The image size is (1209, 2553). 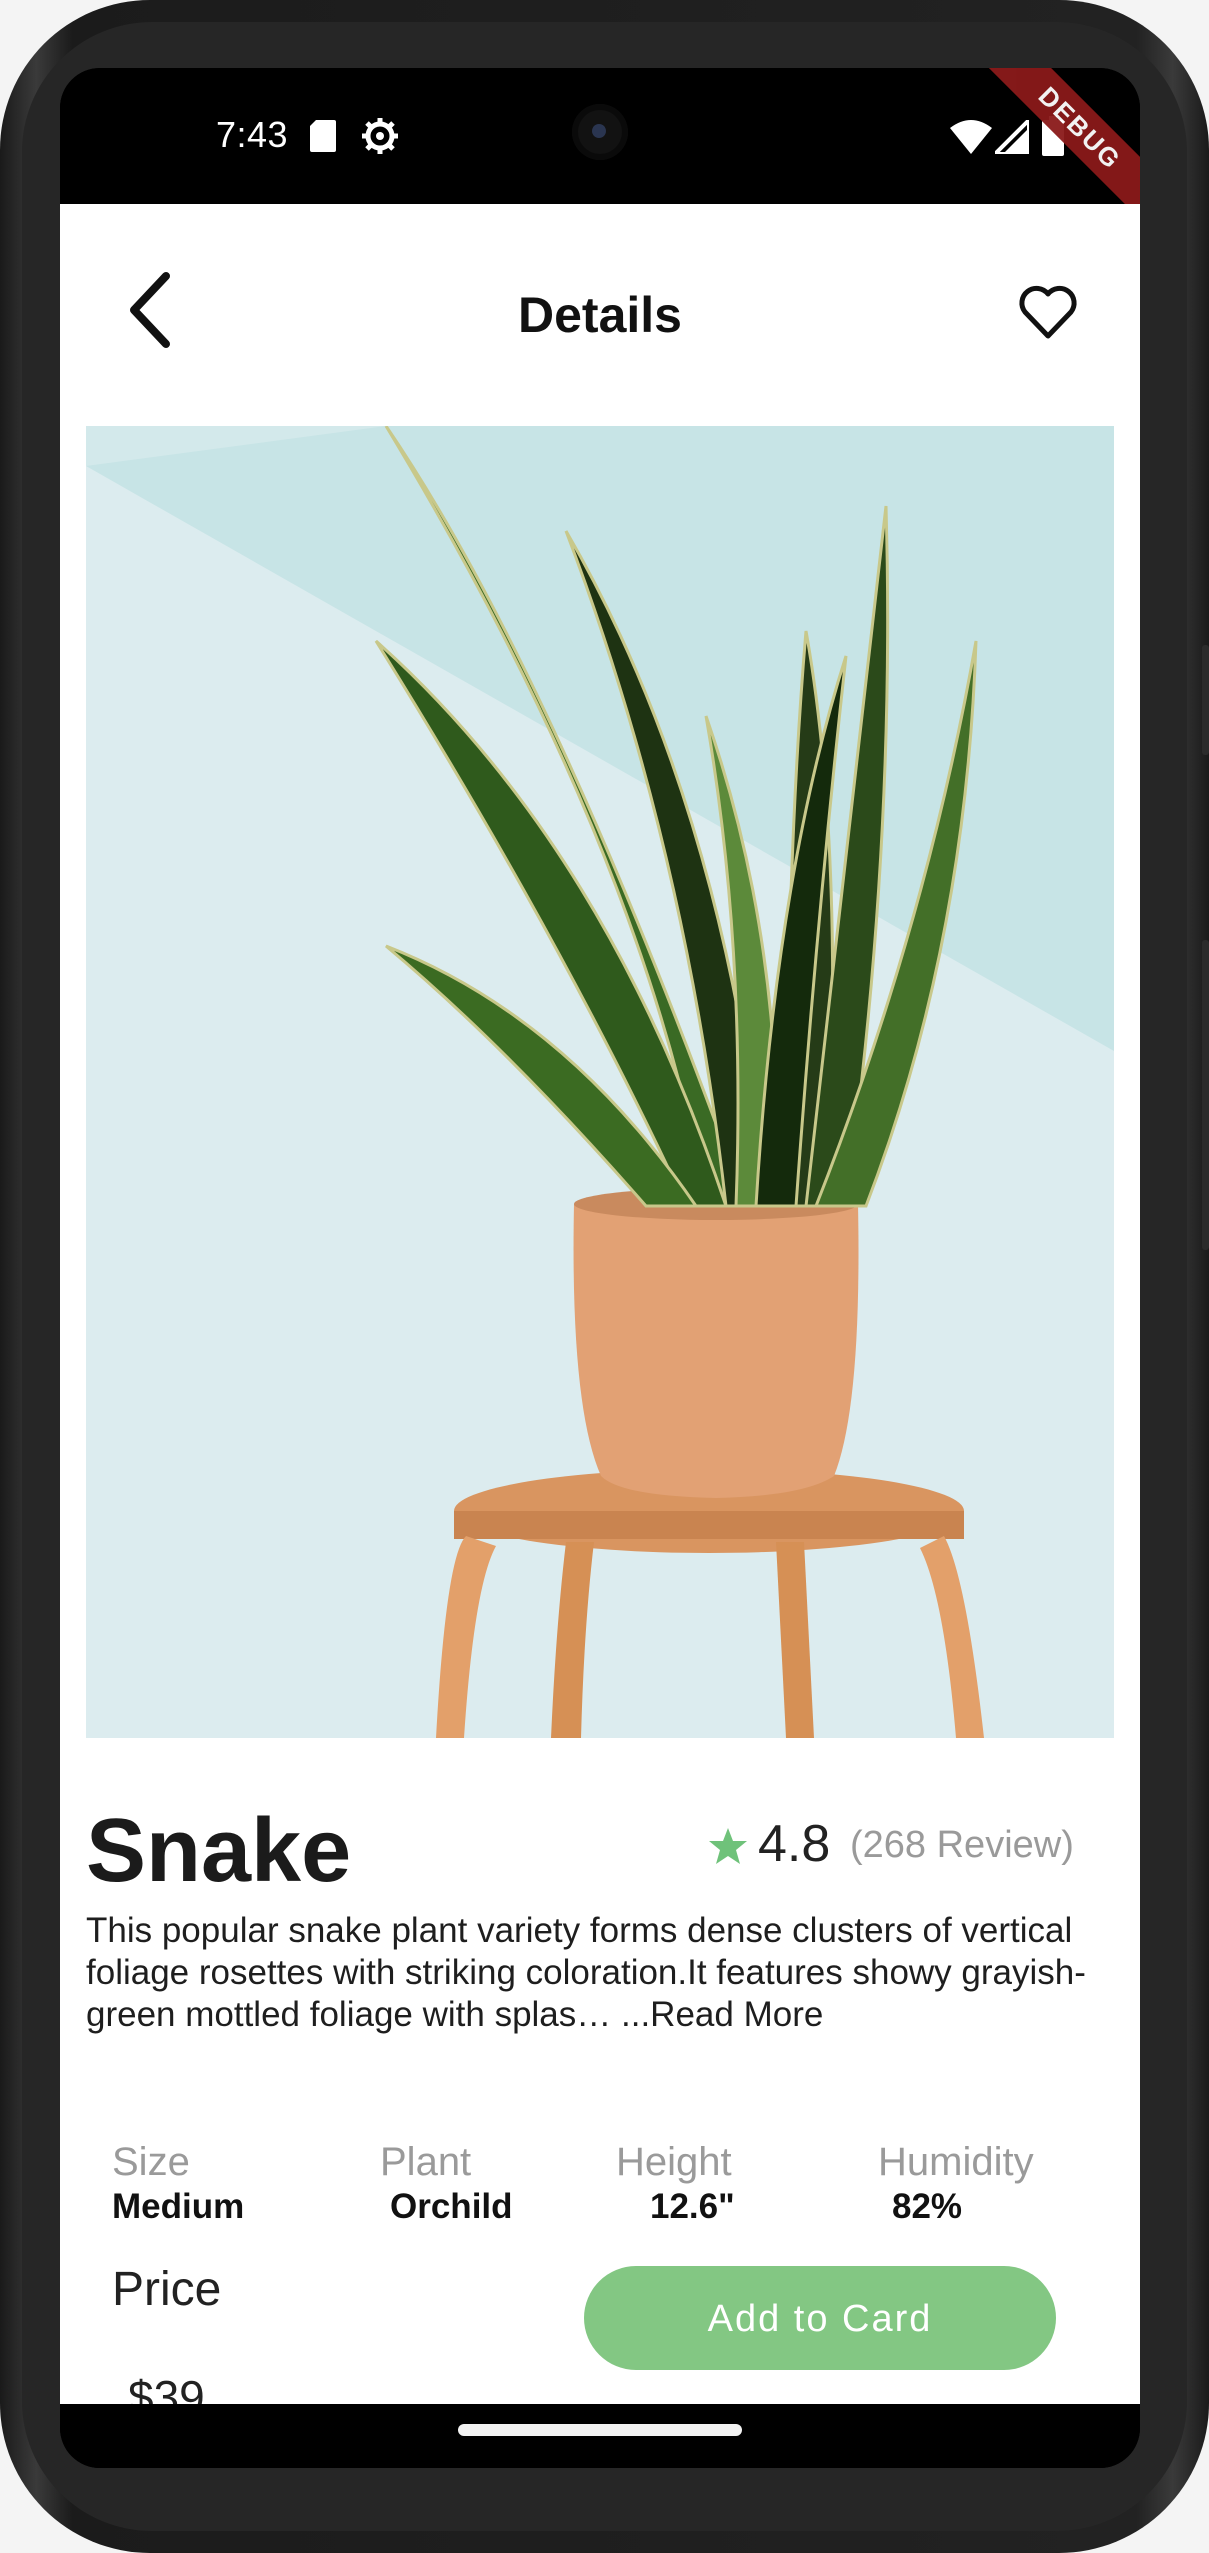 I want to click on home-gesture-handle, so click(x=600, y=2430).